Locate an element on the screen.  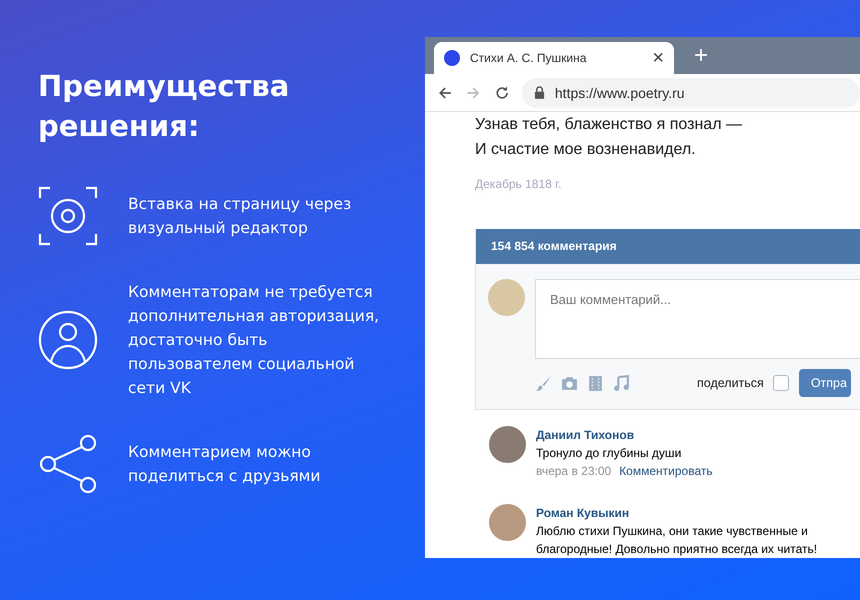
poem-line: И счастие мое возненавидел. is located at coordinates (586, 150).